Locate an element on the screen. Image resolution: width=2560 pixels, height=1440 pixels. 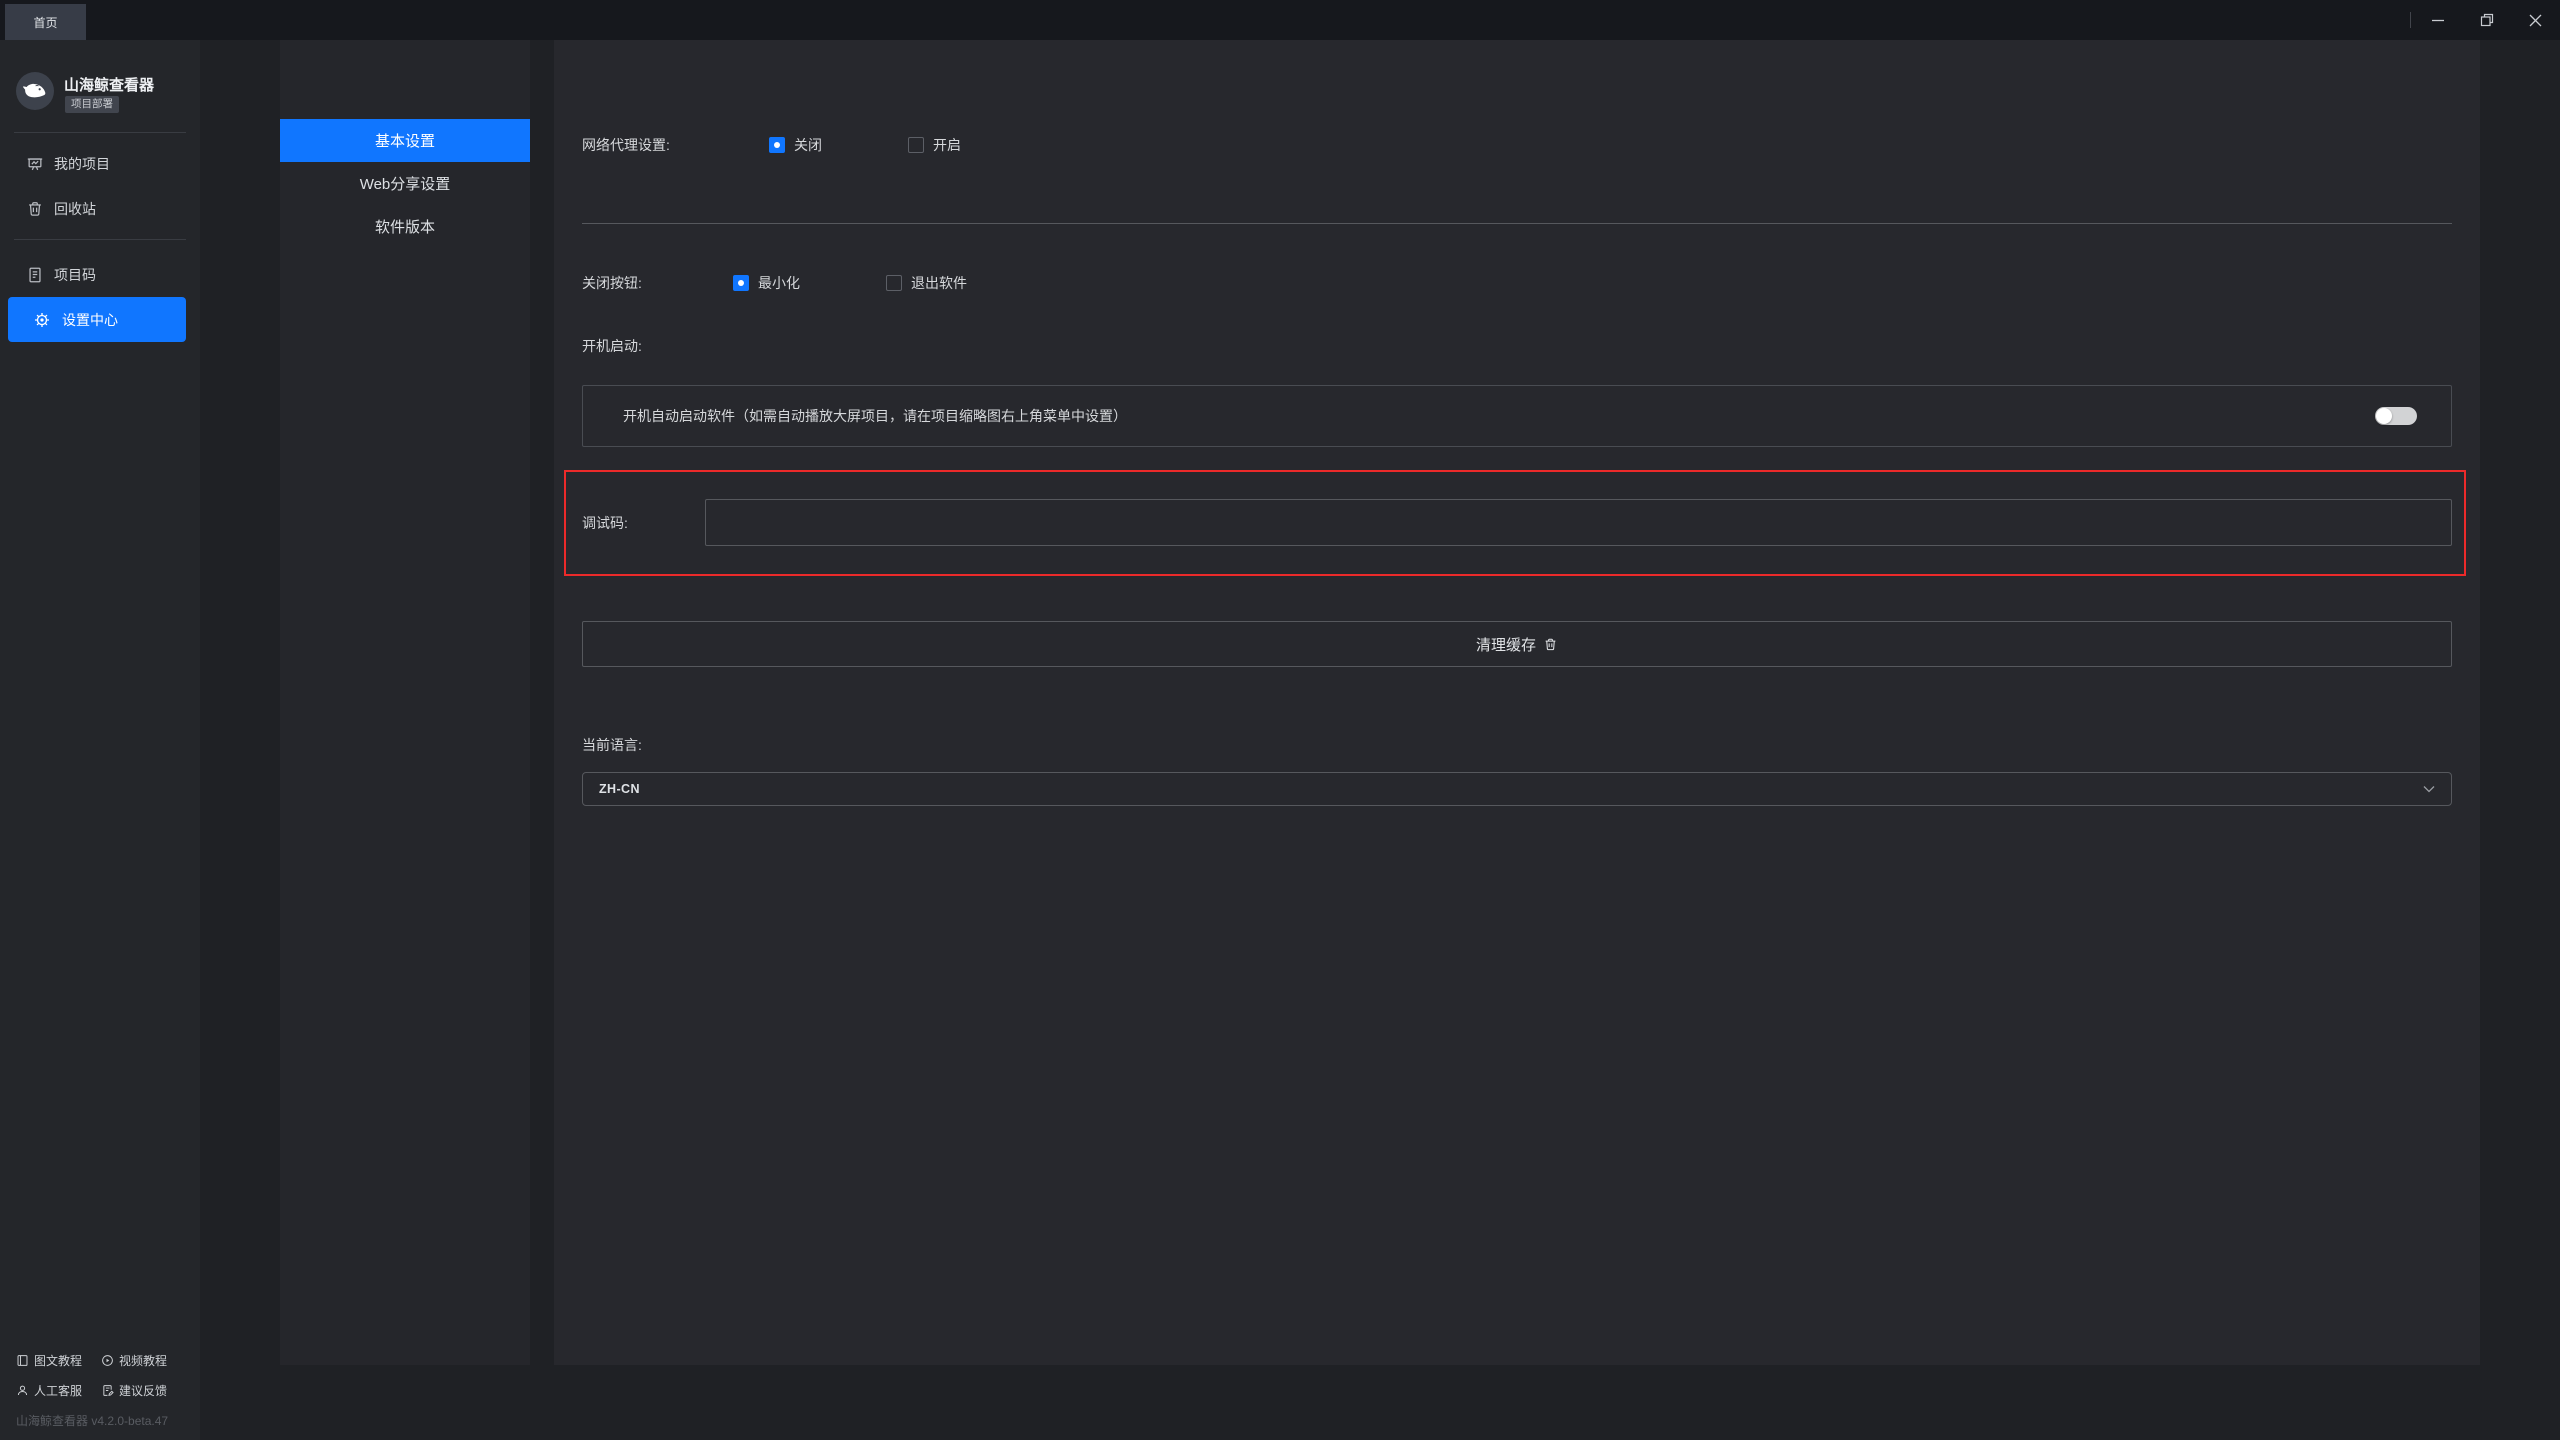
sidebar-item-my-projects: 我的项目 is located at coordinates (100, 164).